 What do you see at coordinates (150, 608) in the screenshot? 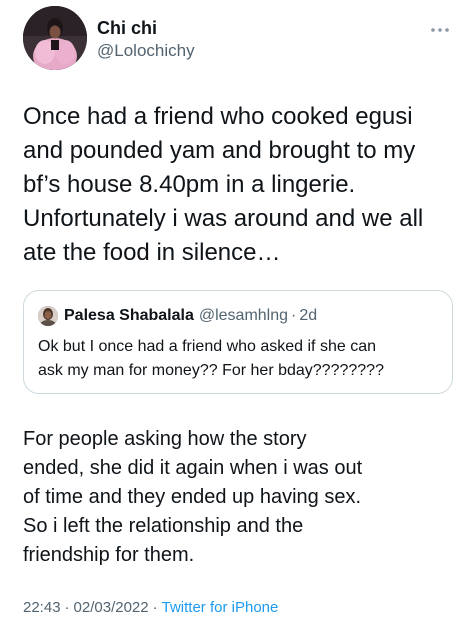
I see `tweet-meta: 22:43 · 02/03/2022 · Twitter for iPhone` at bounding box center [150, 608].